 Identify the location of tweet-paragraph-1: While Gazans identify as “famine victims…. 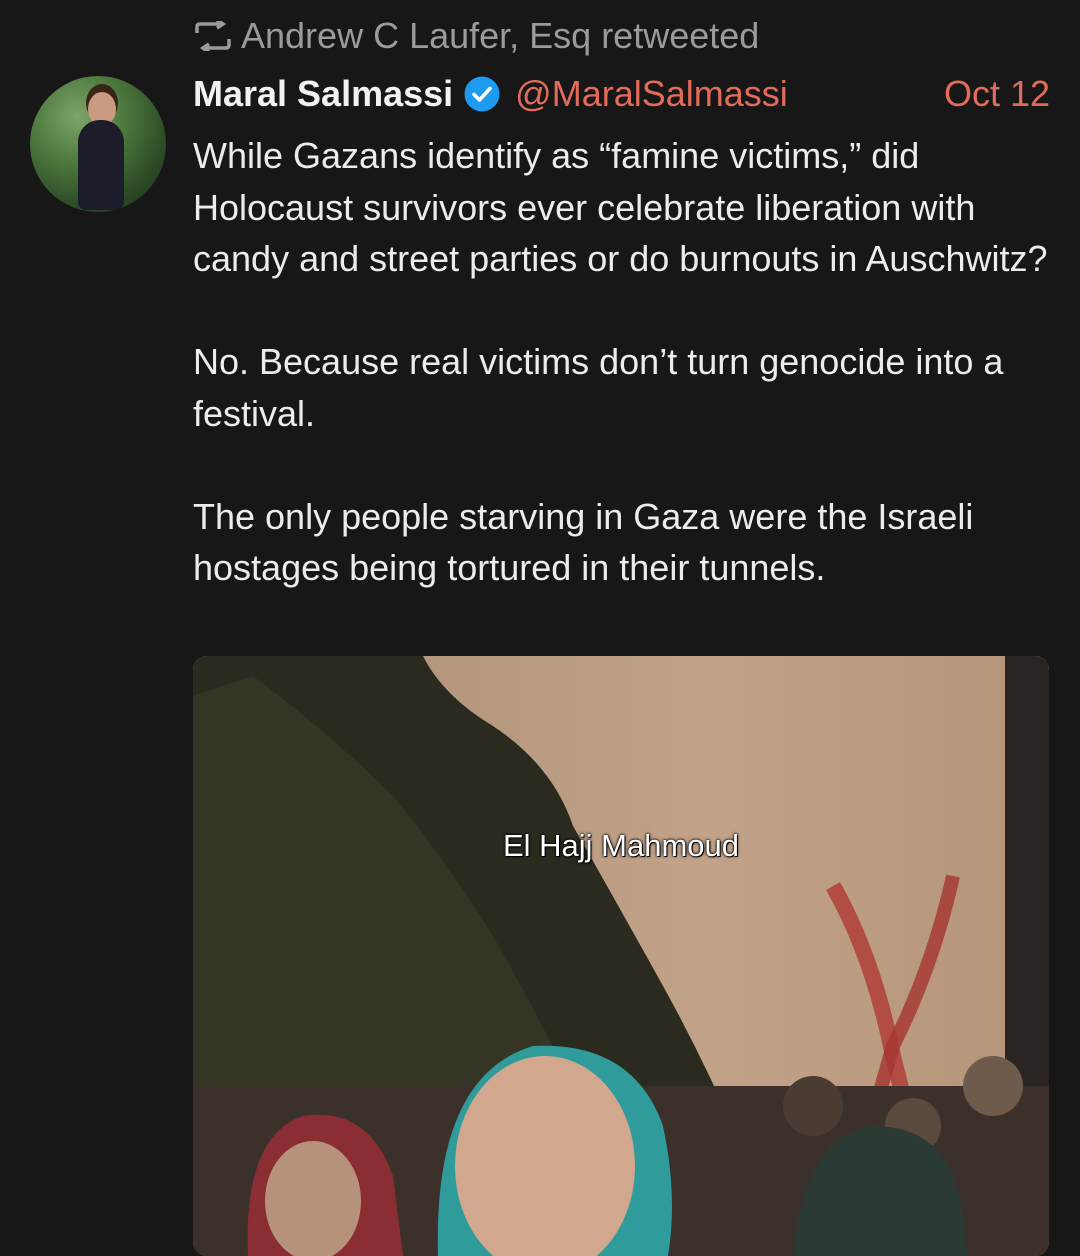
(620, 207).